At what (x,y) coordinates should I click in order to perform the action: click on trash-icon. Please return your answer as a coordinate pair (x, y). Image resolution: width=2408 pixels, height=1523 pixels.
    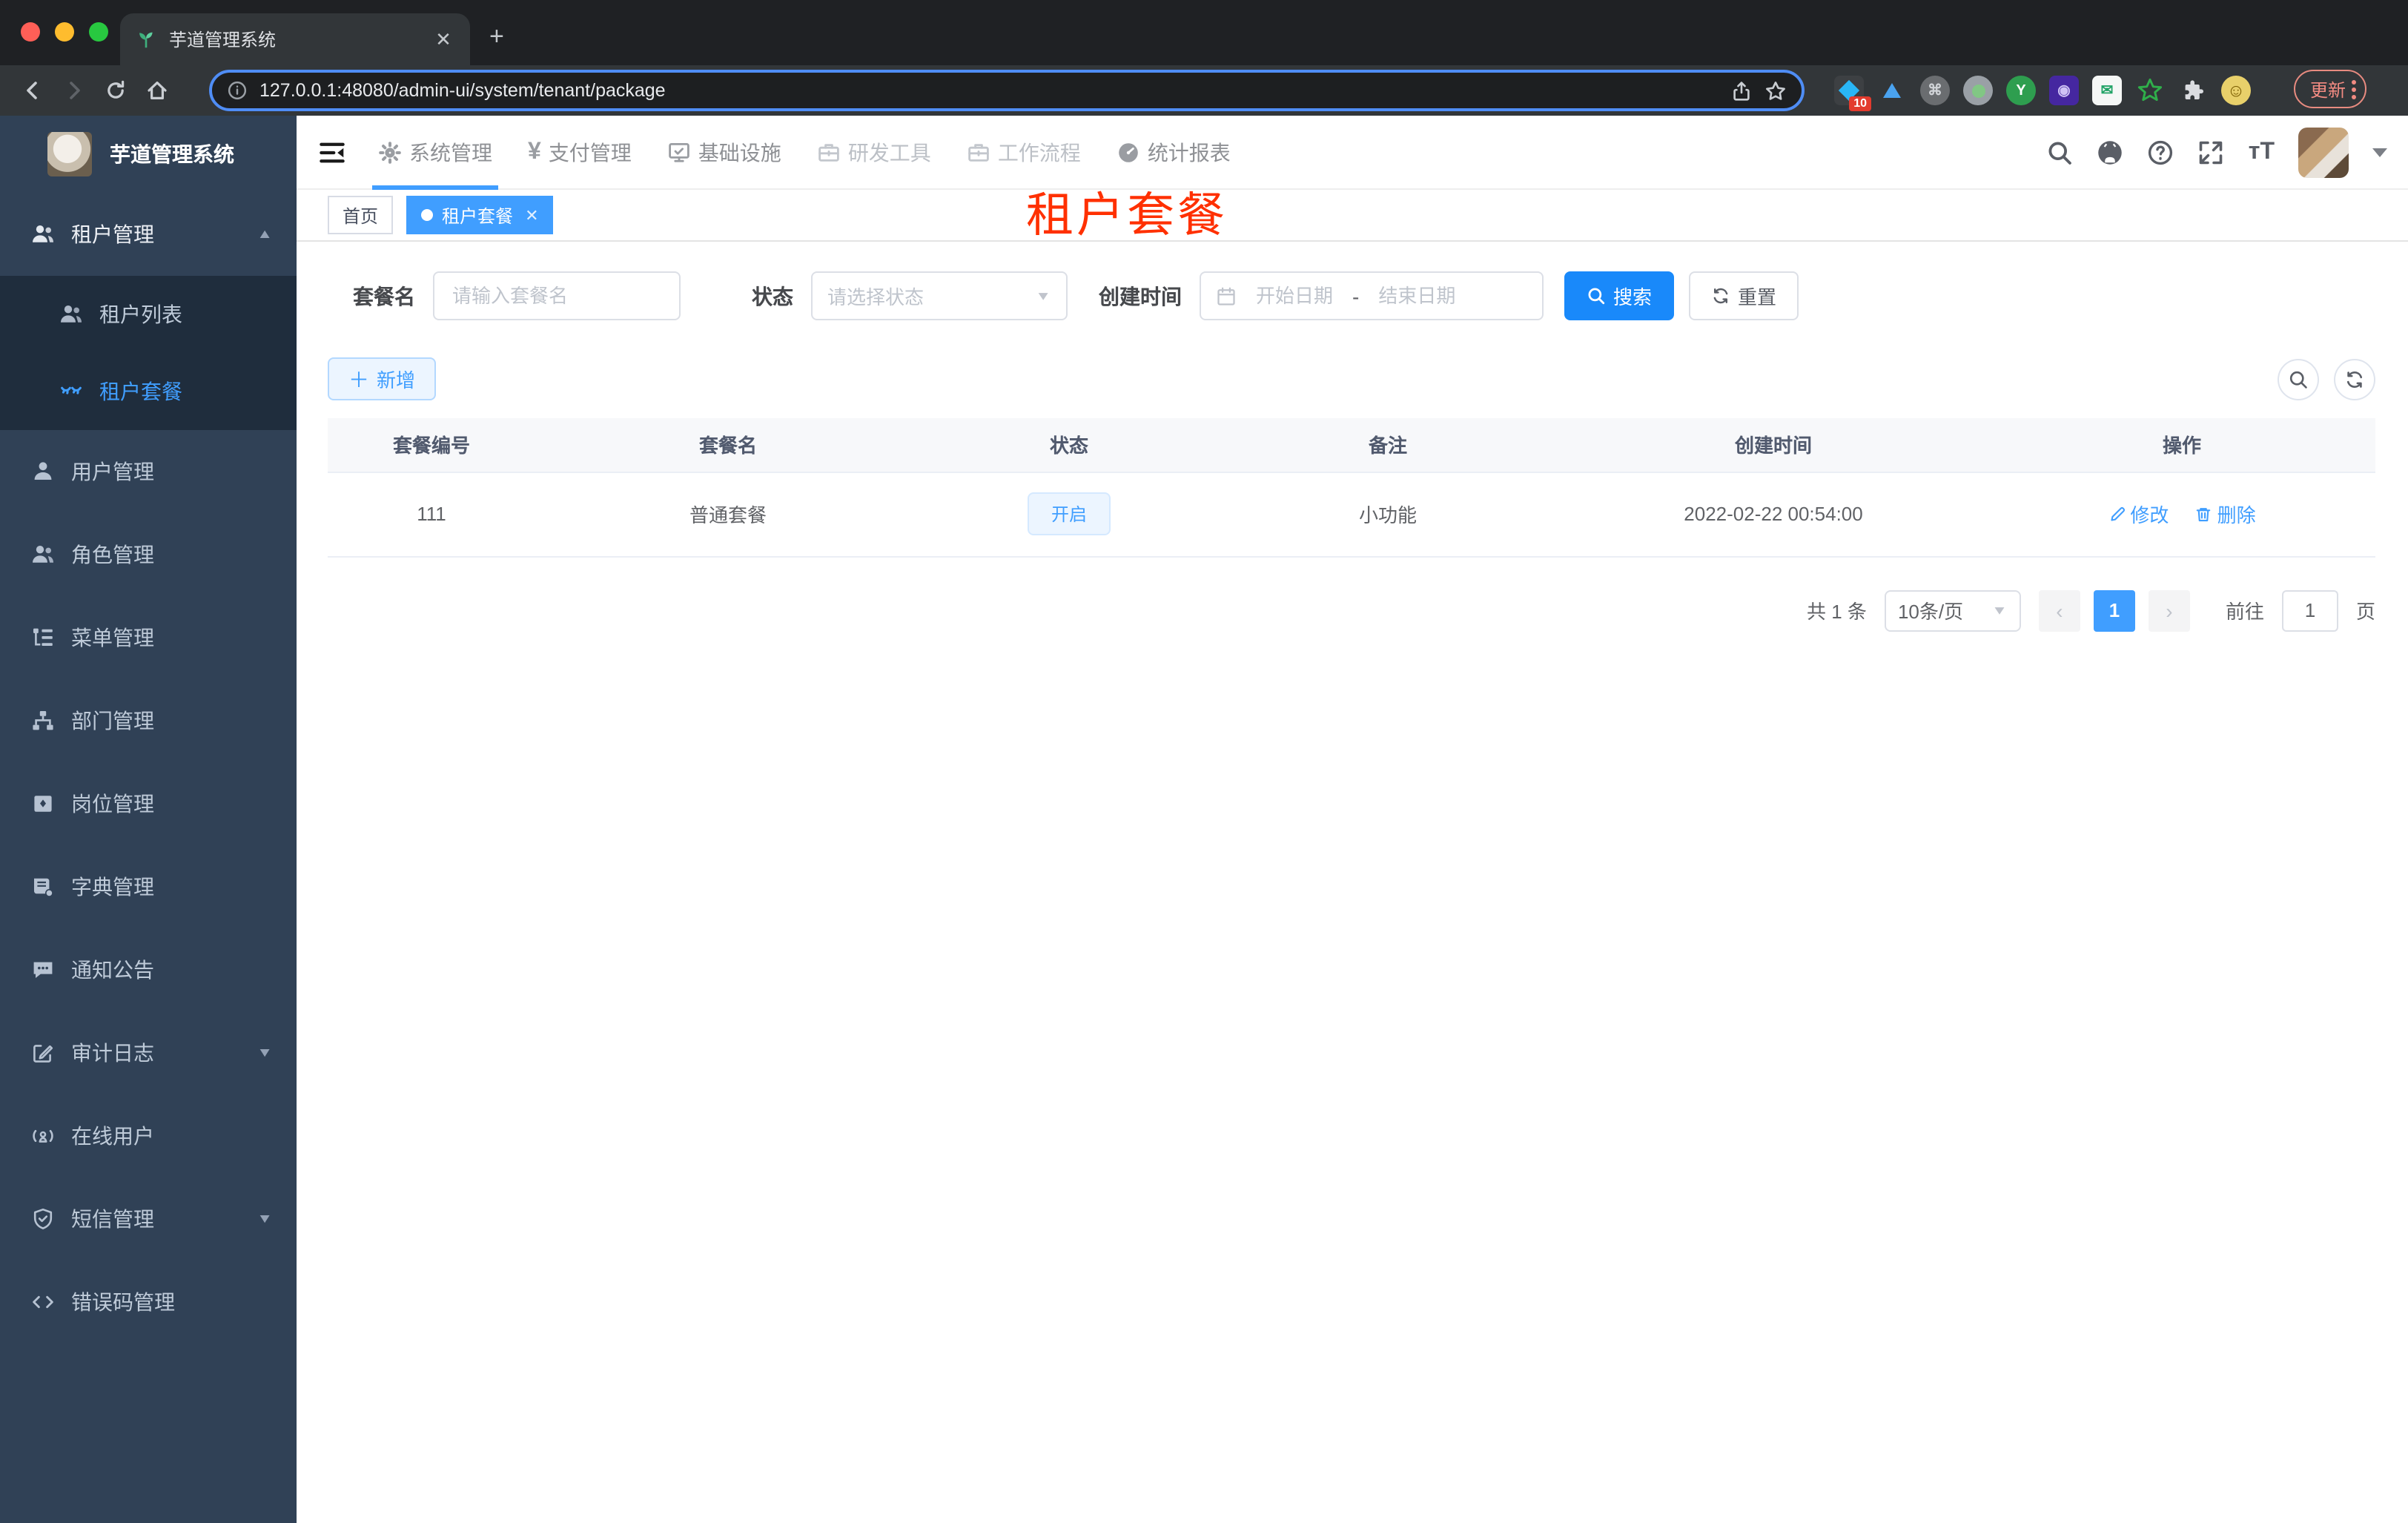
    Looking at the image, I should click on (2204, 514).